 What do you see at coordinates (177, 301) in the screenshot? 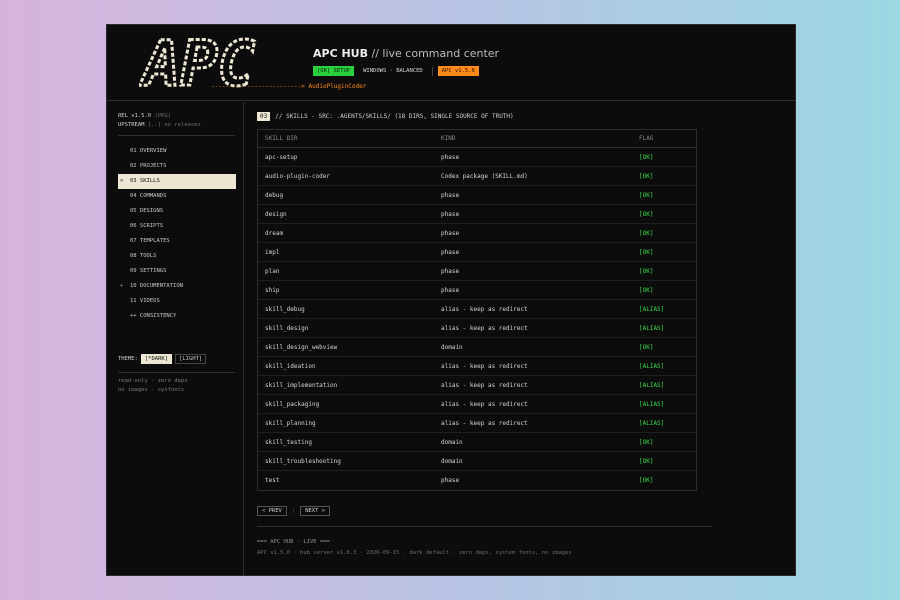
I see `sidebar-item-videos: 11 VIDEOS` at bounding box center [177, 301].